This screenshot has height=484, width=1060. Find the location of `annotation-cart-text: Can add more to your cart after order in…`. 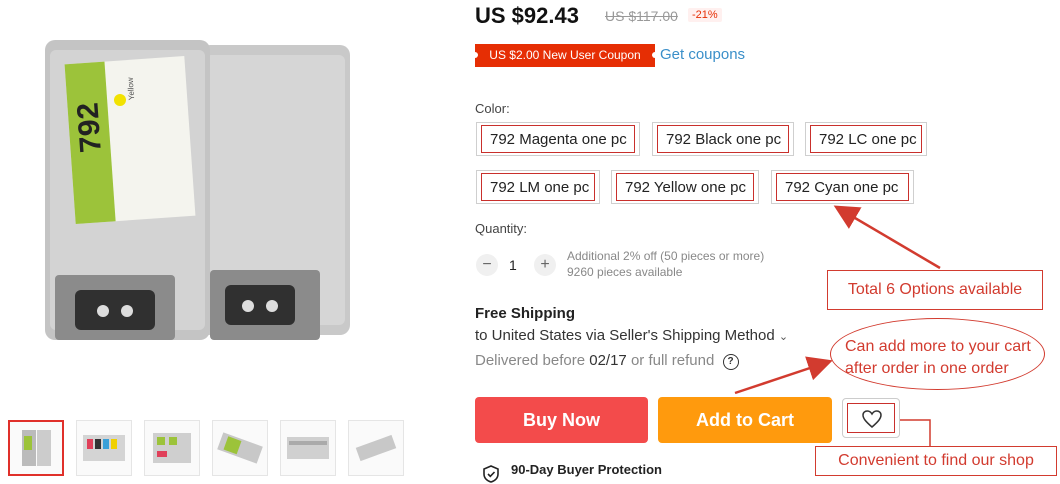

annotation-cart-text: Can add more to your cart after order in… is located at coordinates (938, 357).